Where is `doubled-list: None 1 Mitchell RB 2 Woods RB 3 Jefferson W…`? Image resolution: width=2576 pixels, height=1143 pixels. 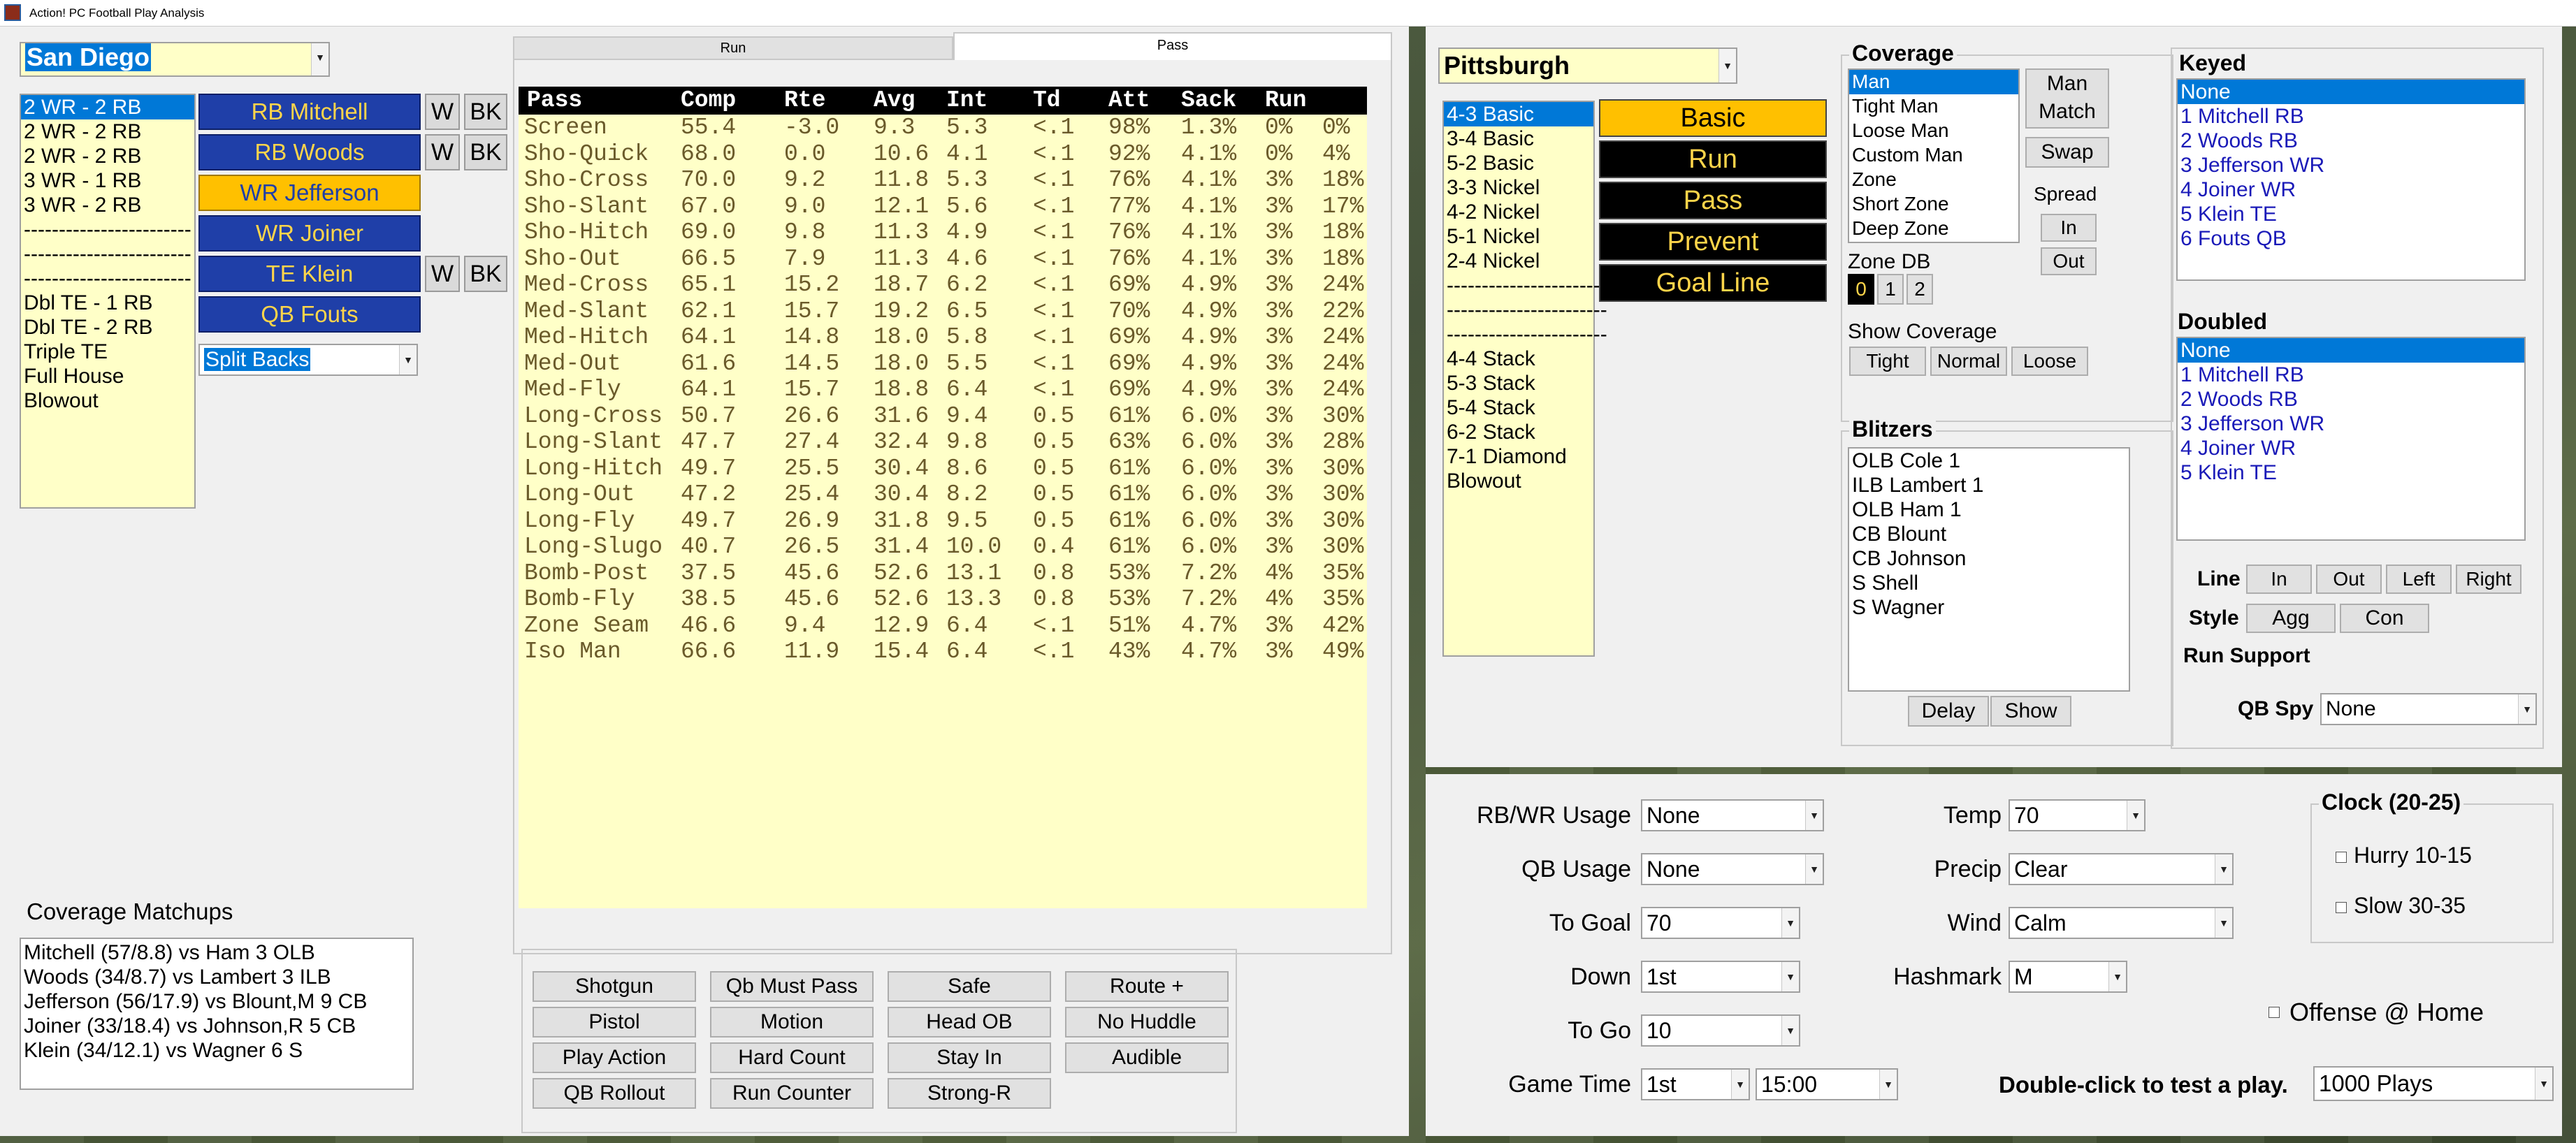
doubled-list: None 1 Mitchell RB 2 Woods RB 3 Jefferson W… is located at coordinates (2351, 439).